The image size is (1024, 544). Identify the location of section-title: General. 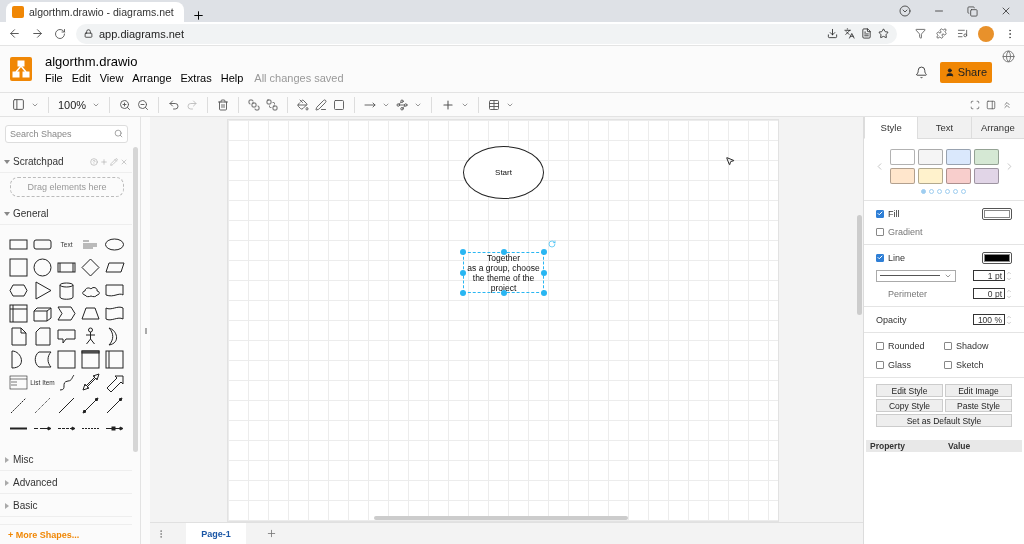
(31, 213).